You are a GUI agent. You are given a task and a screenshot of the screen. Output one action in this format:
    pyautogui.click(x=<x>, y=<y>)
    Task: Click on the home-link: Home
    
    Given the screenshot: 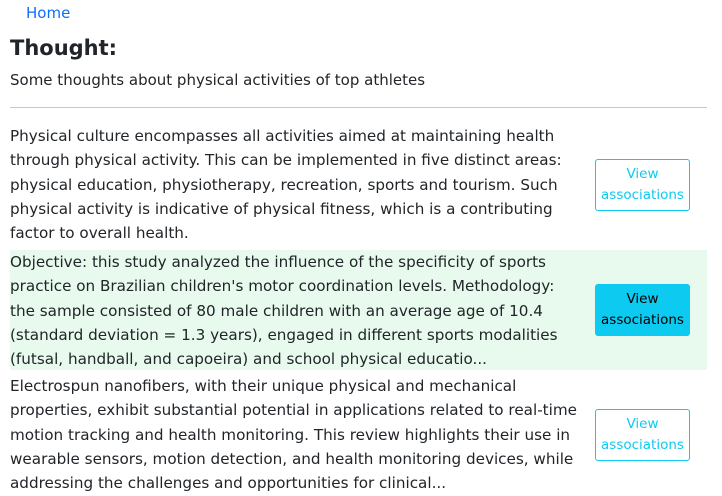 What is the action you would take?
    pyautogui.click(x=48, y=13)
    